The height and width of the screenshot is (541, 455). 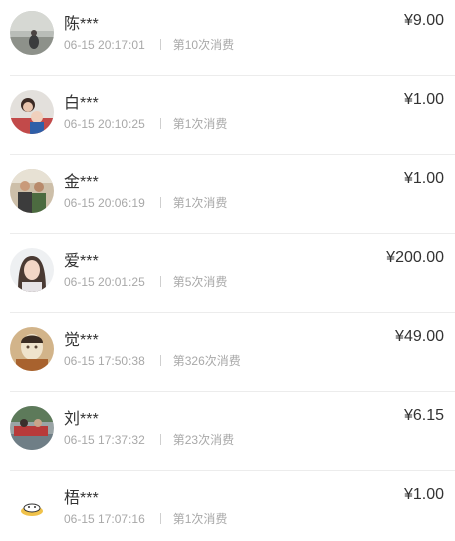 What do you see at coordinates (149, 44) in the screenshot?
I see `order-meta: 06-15 20:17:01 第10次消费` at bounding box center [149, 44].